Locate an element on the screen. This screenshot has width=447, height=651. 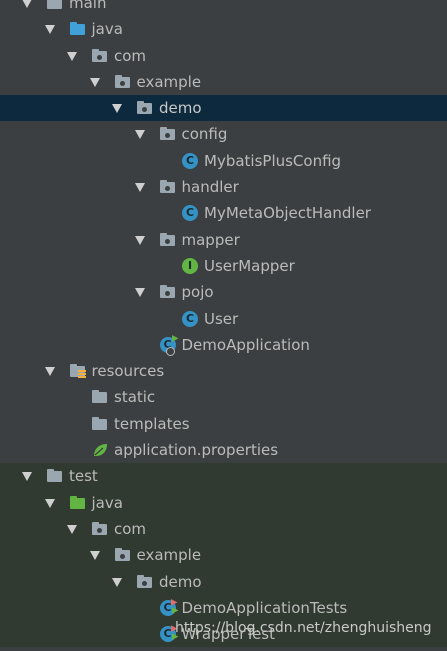
tree-row-mymetaobjecthandler: C MyMetaObjectHandler is located at coordinates (223, 213).